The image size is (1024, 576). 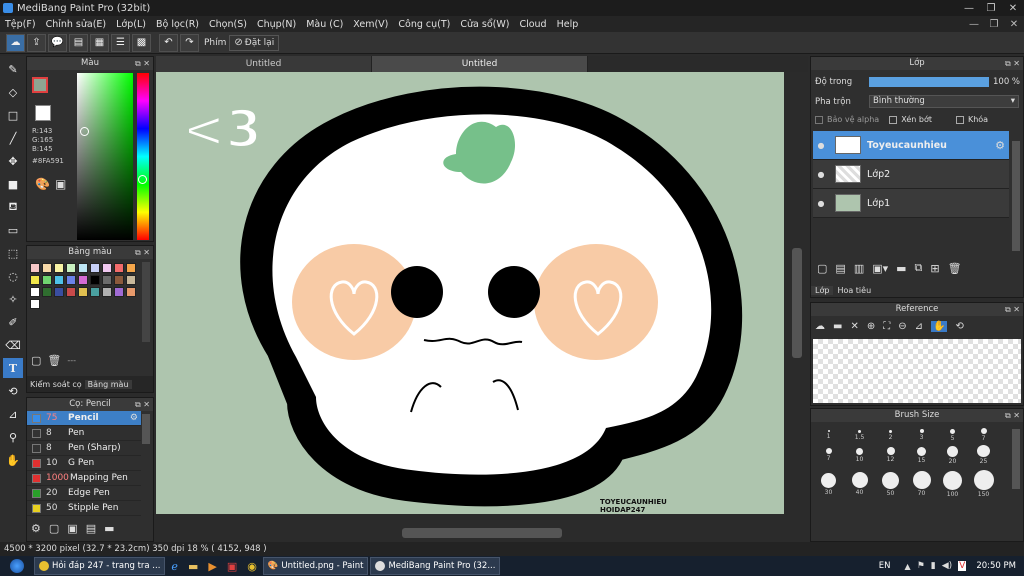 What do you see at coordinates (952, 435) in the screenshot?
I see `brush-size-option: 5` at bounding box center [952, 435].